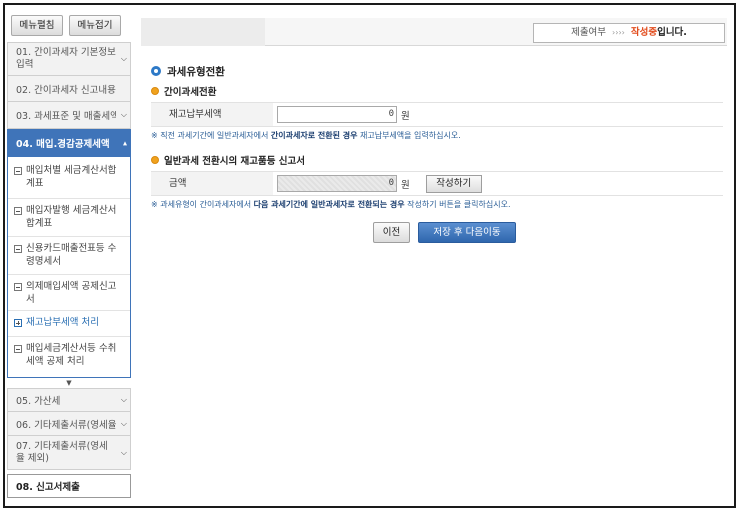 The image size is (740, 512). What do you see at coordinates (644, 32) in the screenshot?
I see `status-value: 작성중` at bounding box center [644, 32].